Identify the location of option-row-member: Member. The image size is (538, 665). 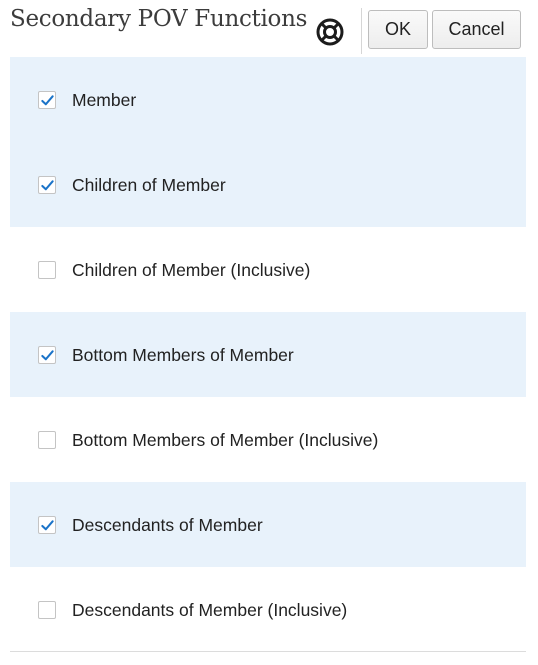
(268, 99).